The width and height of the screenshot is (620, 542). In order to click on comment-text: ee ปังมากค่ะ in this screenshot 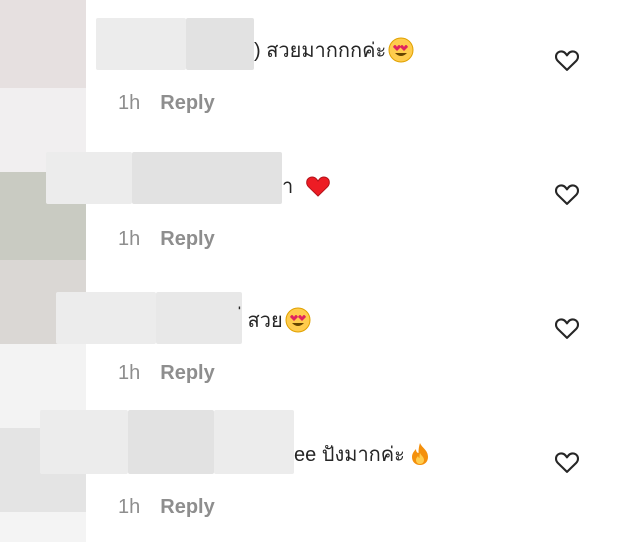, I will do `click(363, 454)`.